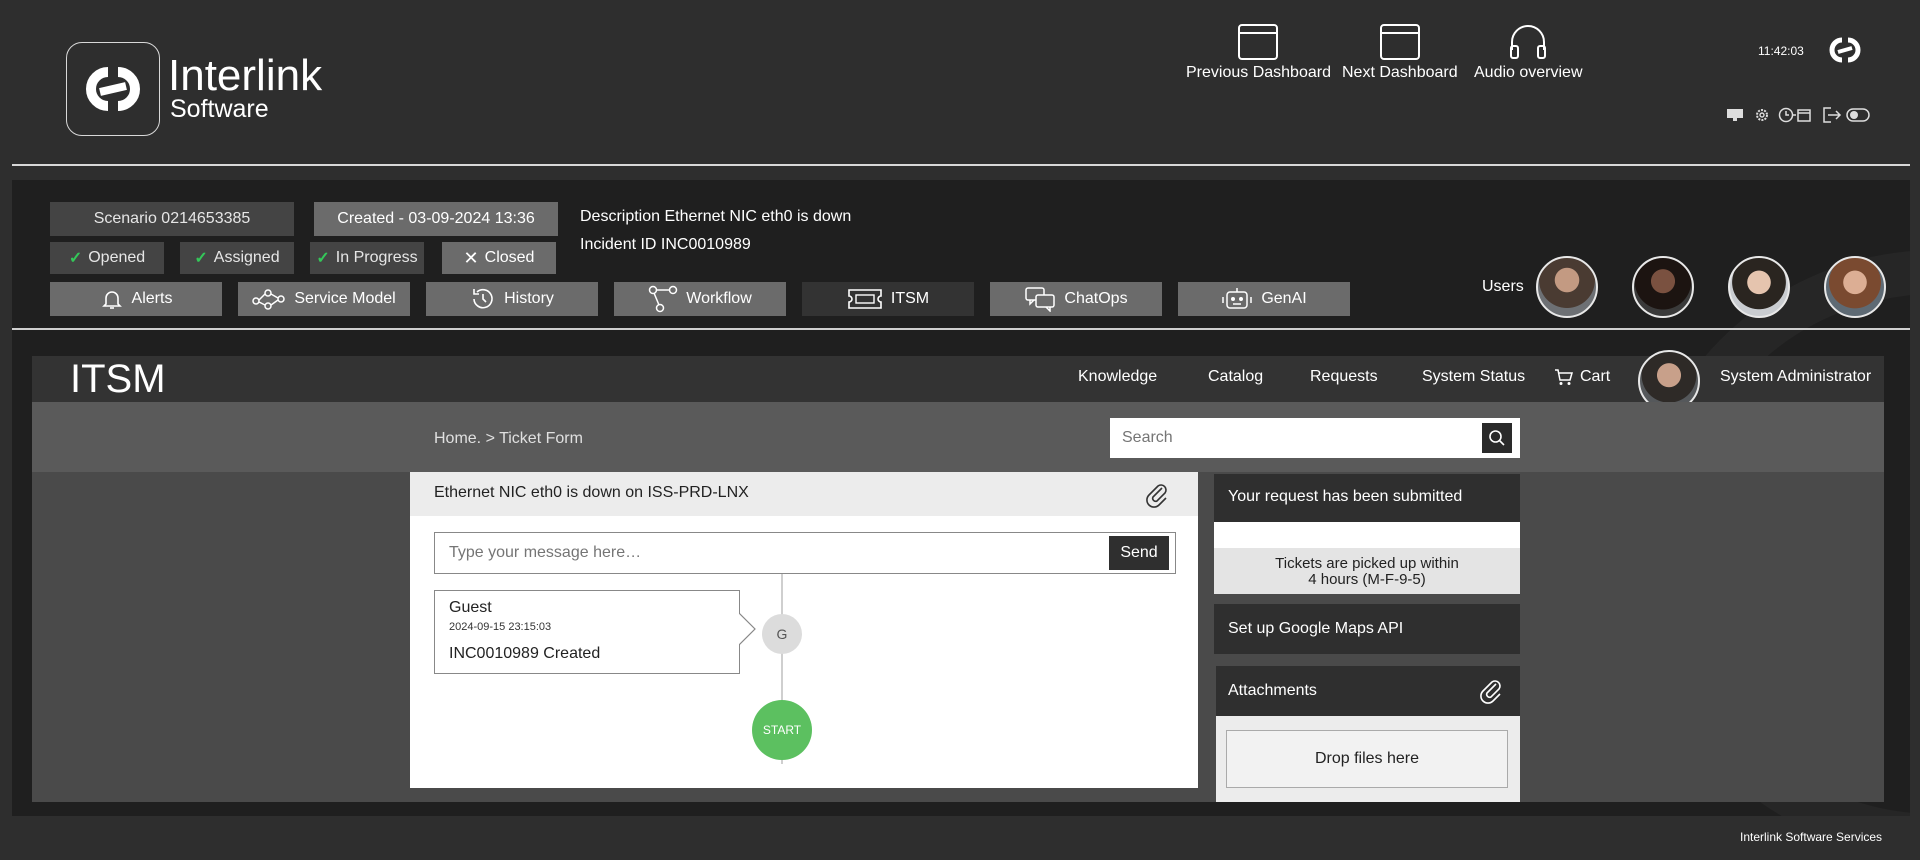  What do you see at coordinates (1473, 377) in the screenshot?
I see `menu-system-status: System Status` at bounding box center [1473, 377].